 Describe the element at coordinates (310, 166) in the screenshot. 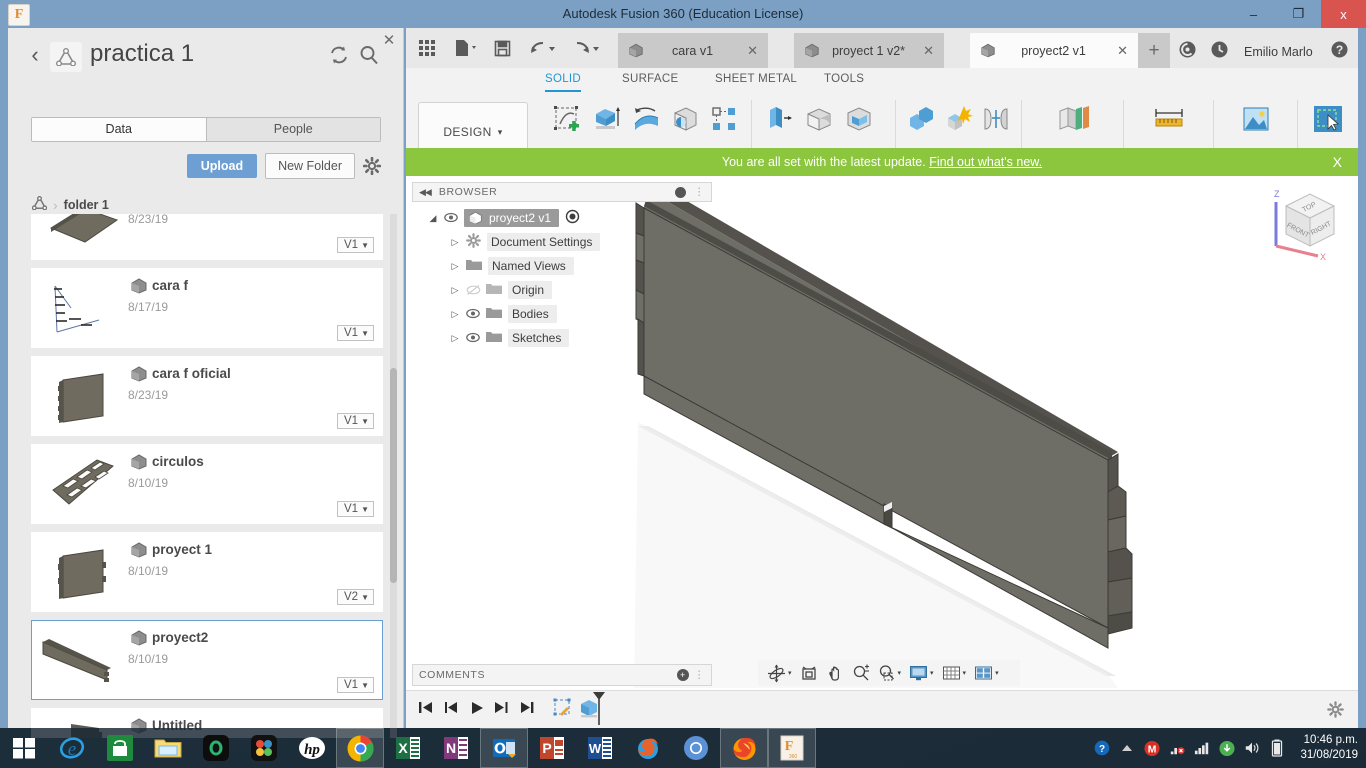

I see `new-folder-button: New Folder` at that location.